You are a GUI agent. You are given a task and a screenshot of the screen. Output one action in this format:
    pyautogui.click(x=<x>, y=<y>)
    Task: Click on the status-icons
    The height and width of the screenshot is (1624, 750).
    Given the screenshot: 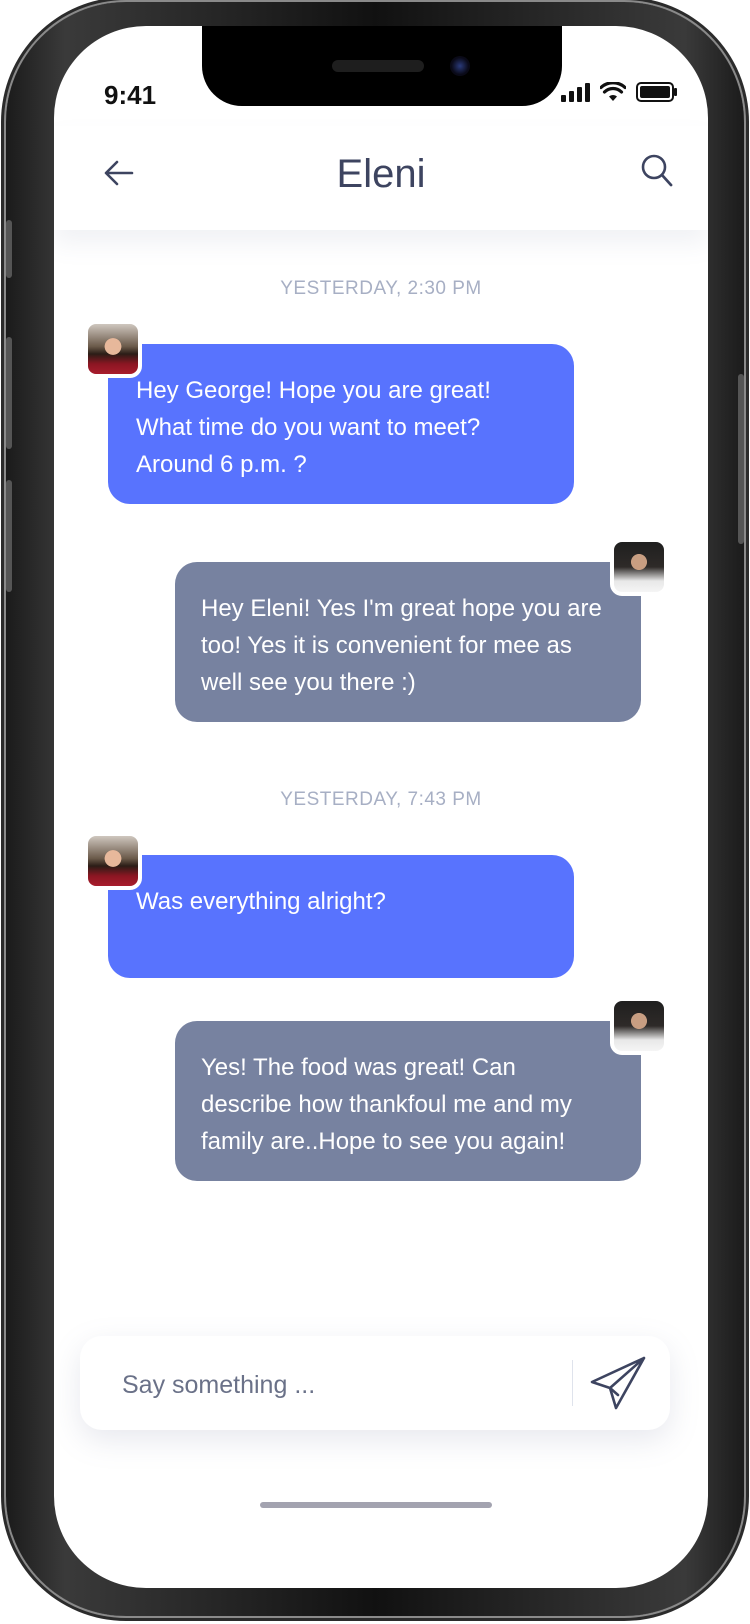 What is the action you would take?
    pyautogui.click(x=619, y=91)
    